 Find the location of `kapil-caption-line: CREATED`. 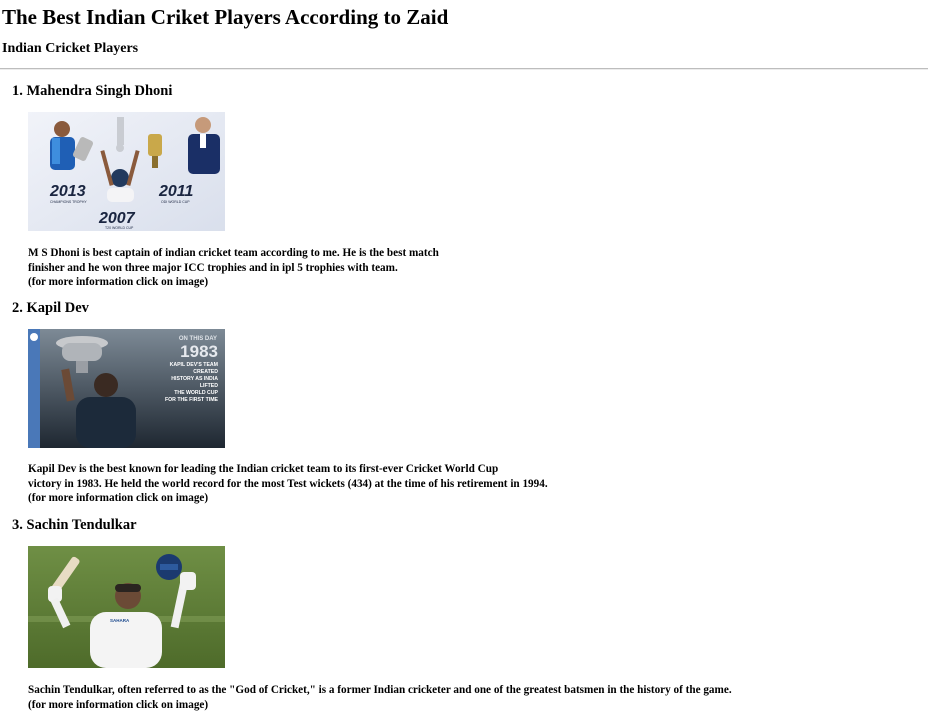

kapil-caption-line: CREATED is located at coordinates (205, 372).